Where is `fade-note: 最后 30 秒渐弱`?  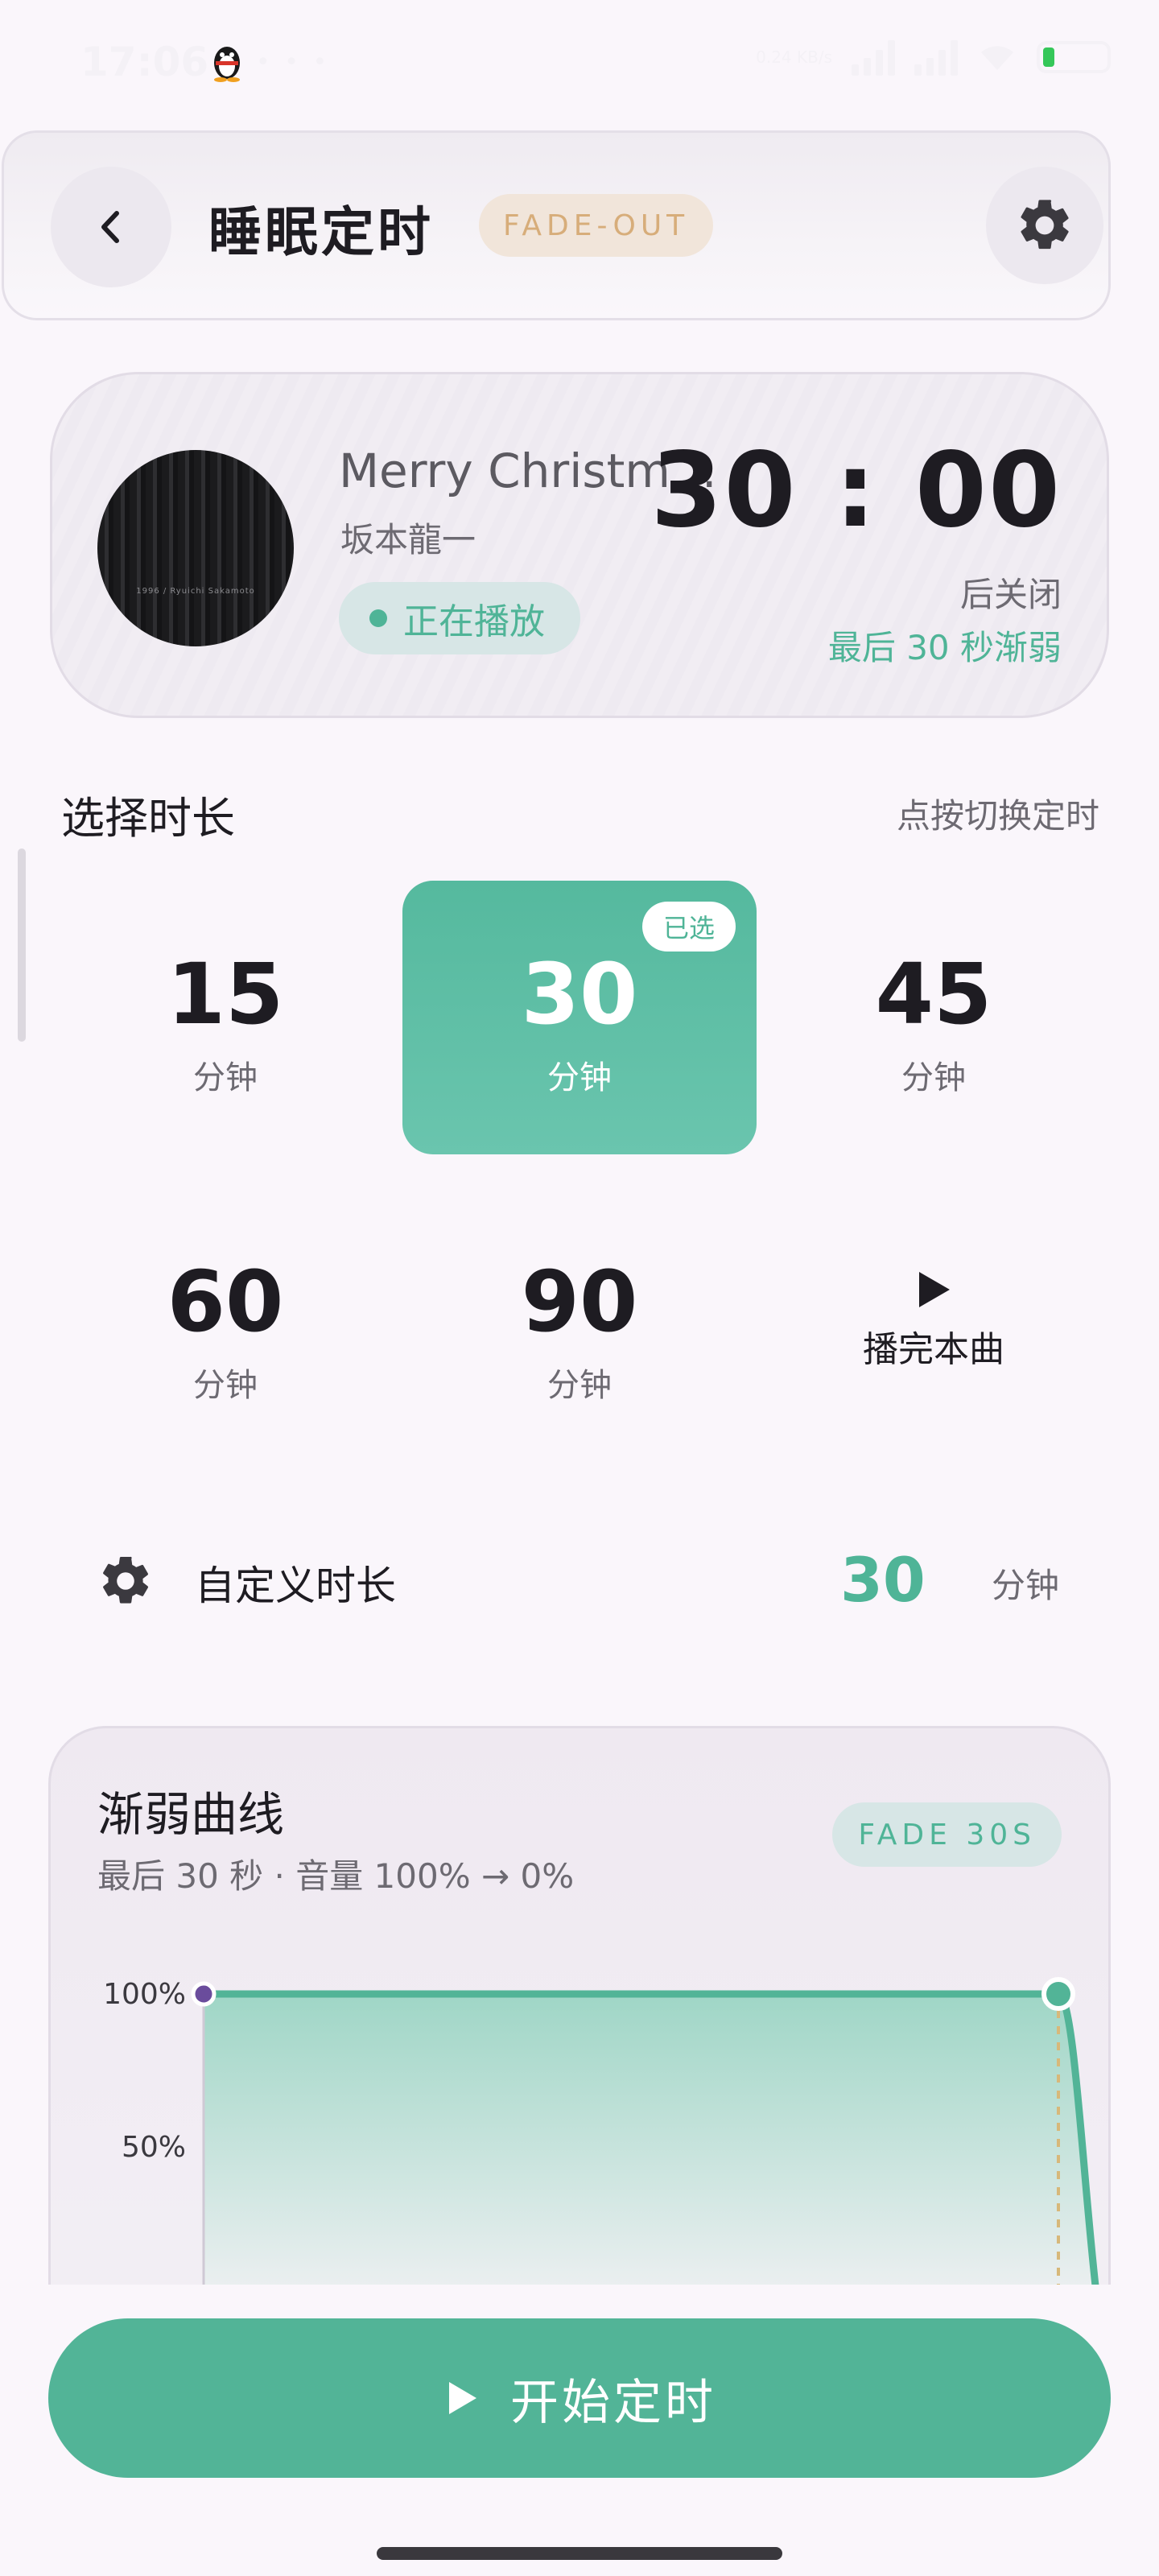 fade-note: 最后 30 秒渐弱 is located at coordinates (944, 647).